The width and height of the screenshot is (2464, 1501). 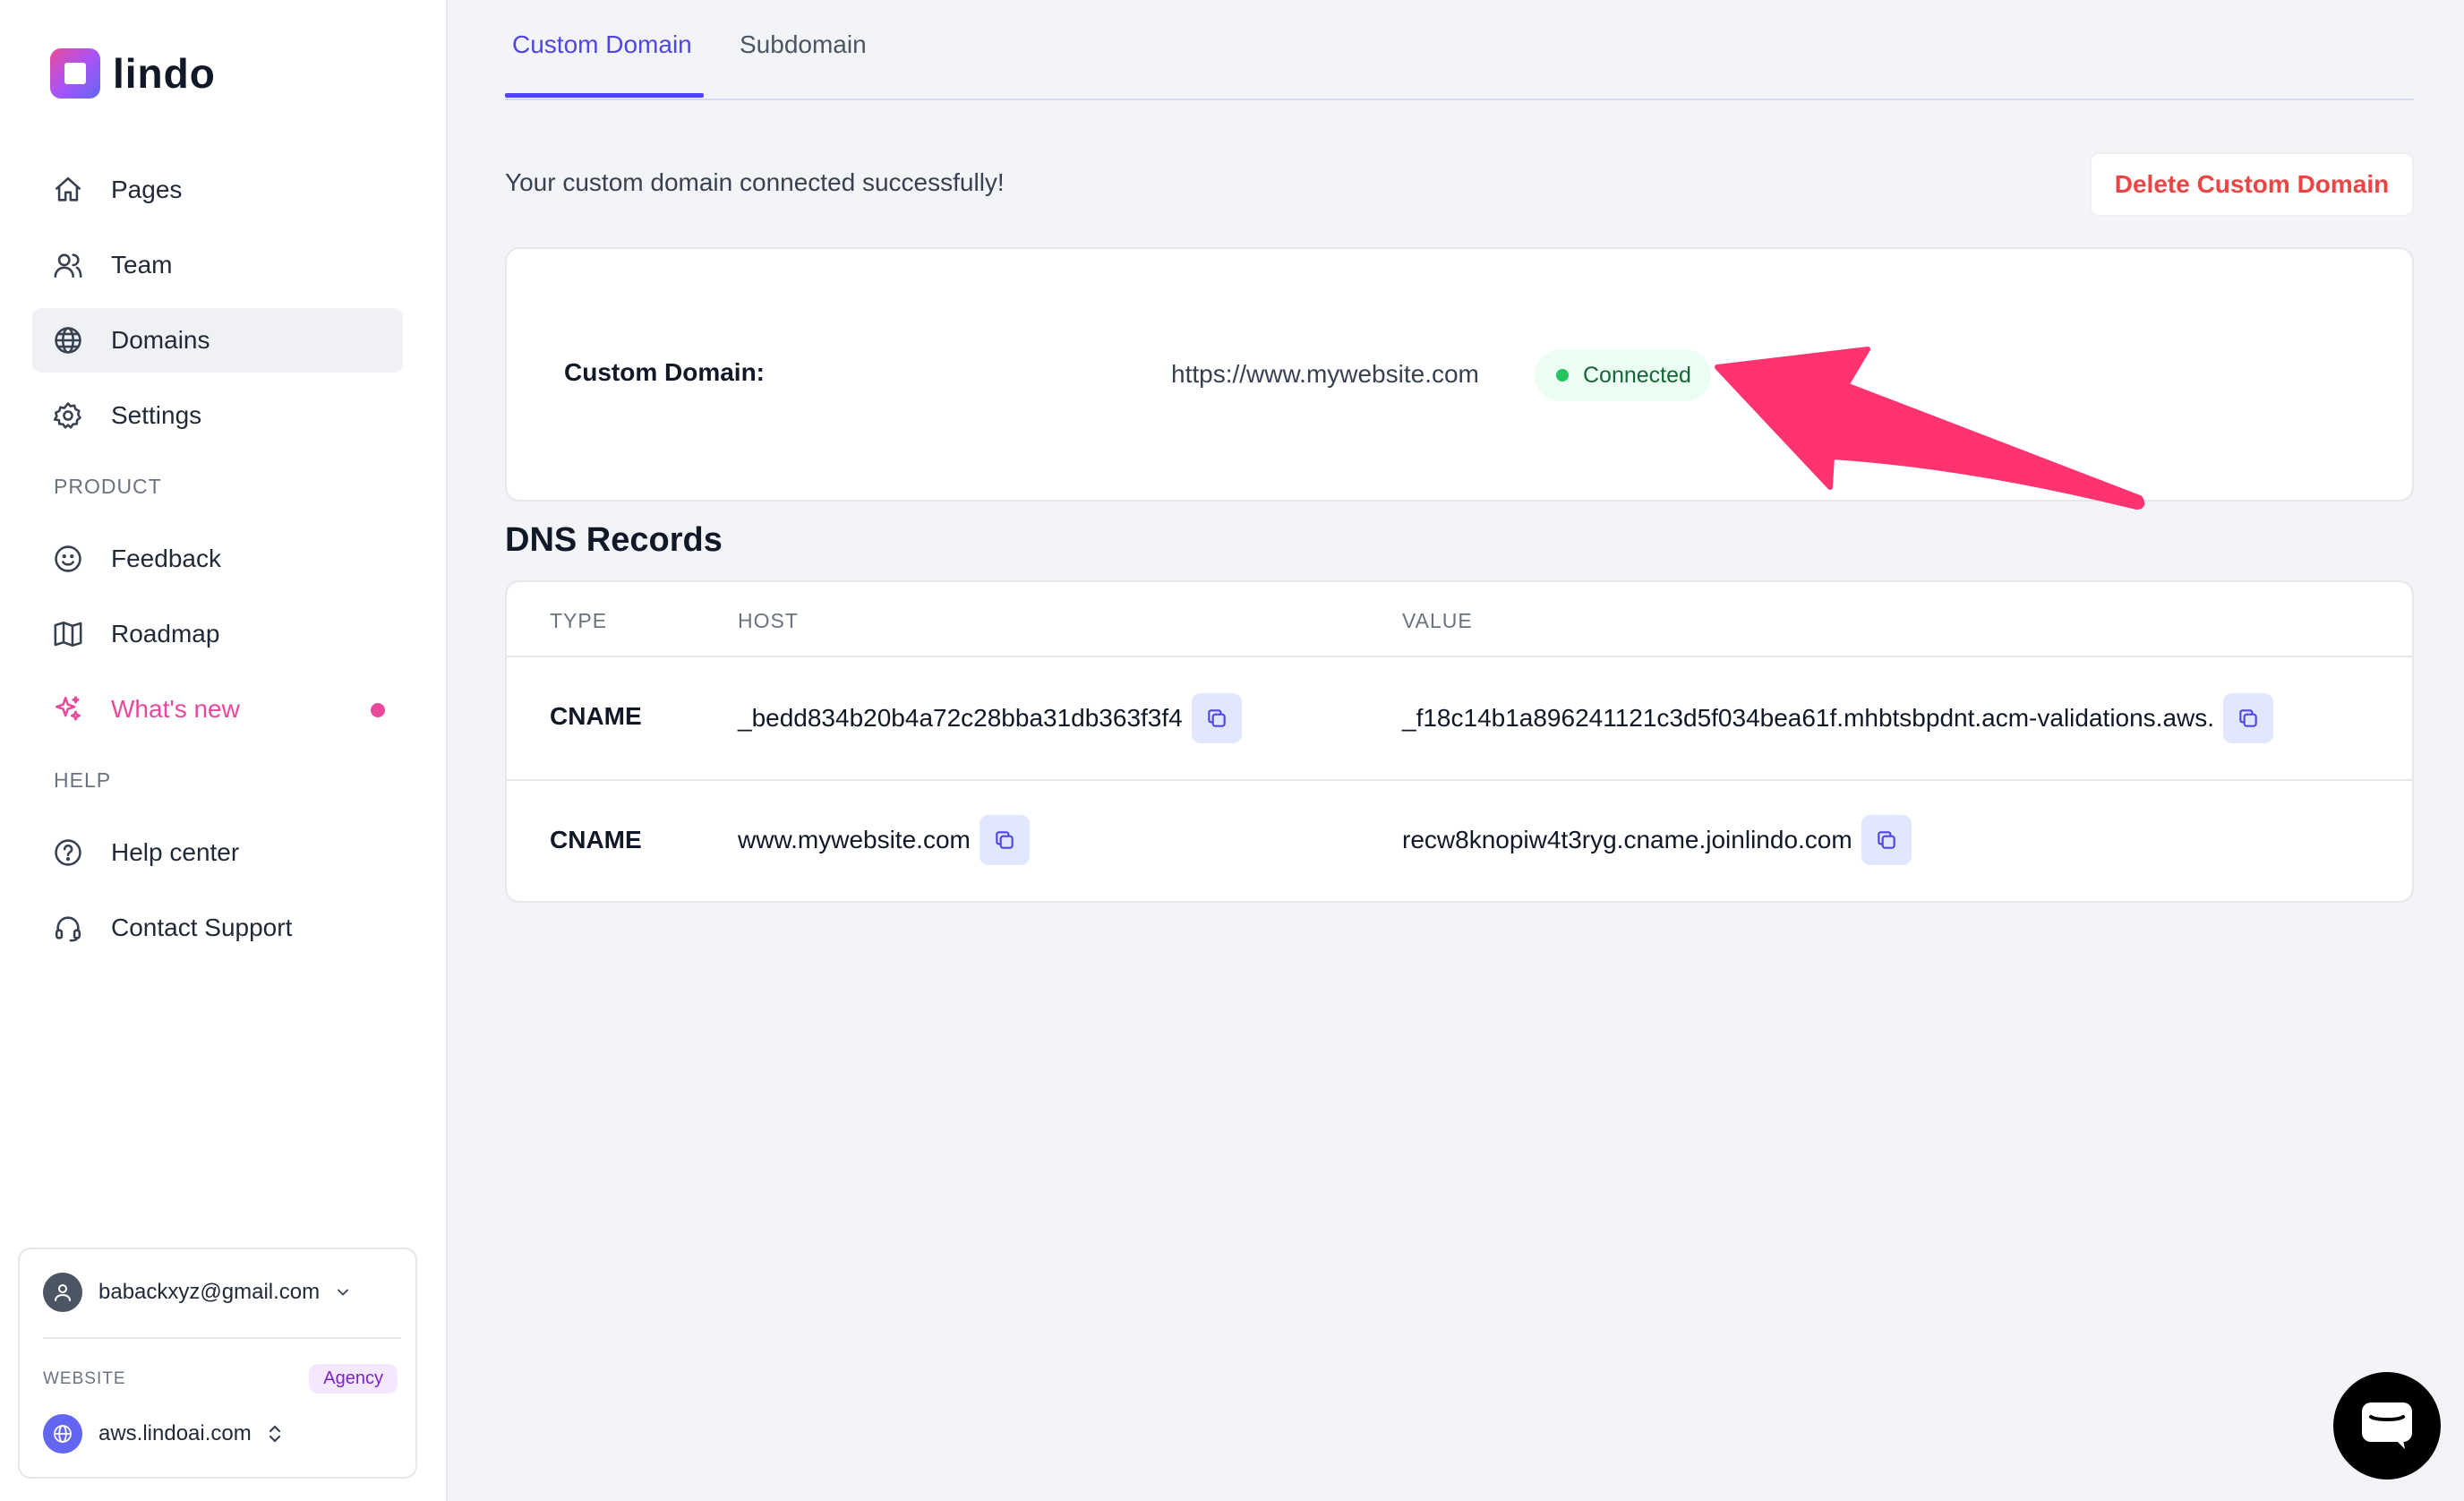 I want to click on record-value-text: recw8knopiw4t3ryg.cname.joinlindo.com, so click(x=1627, y=840).